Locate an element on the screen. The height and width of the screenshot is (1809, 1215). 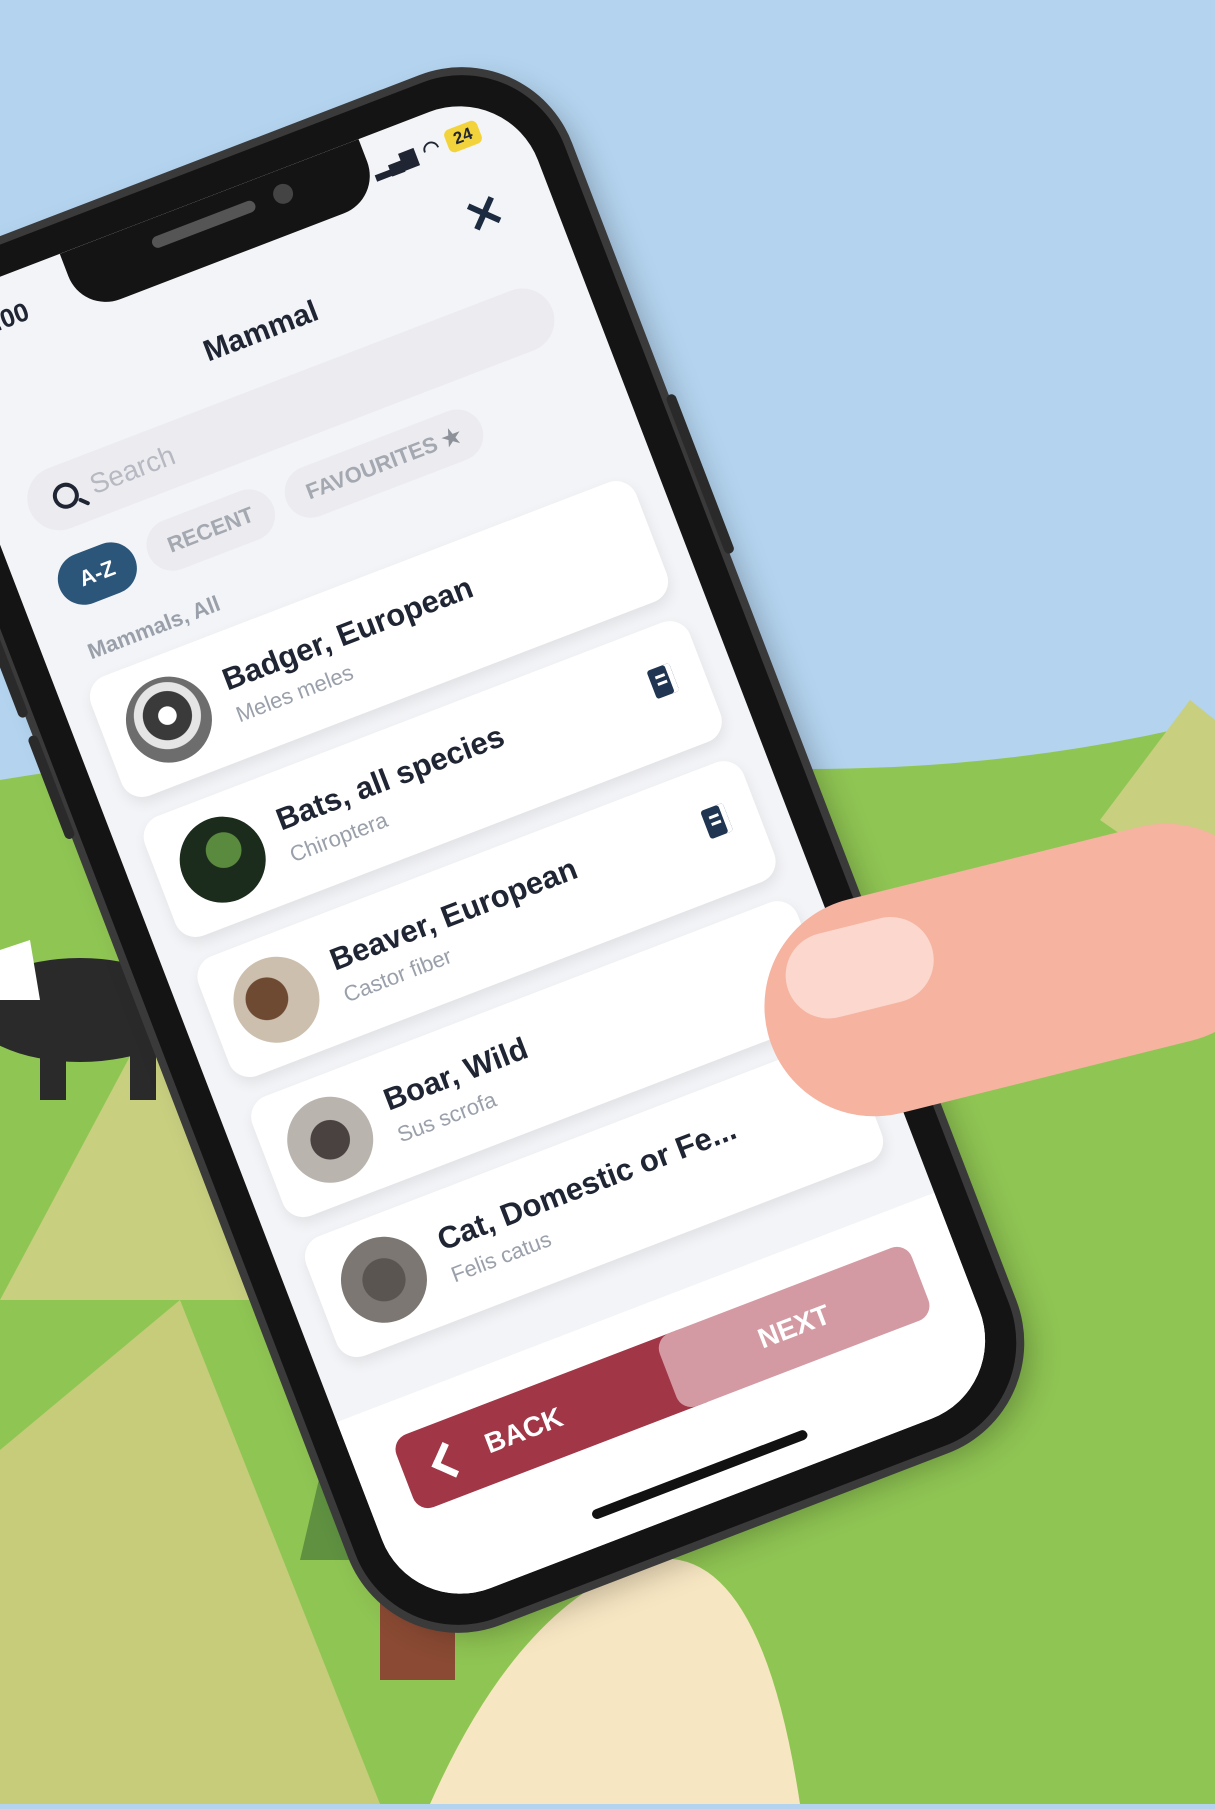
signal-icon: ▂▄▆ is located at coordinates (394, 163).